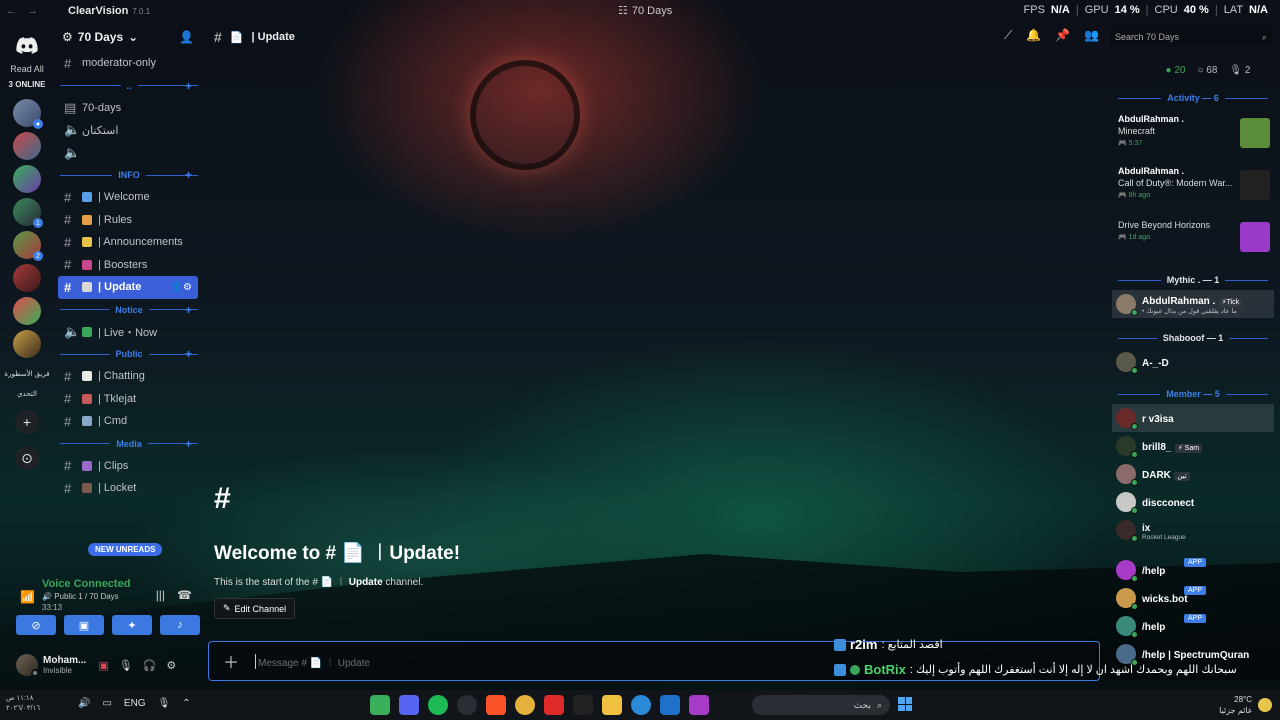  I want to click on clock: ١١:١٨ ص ٢٠٢٦/٠٣/١٦, so click(23, 704).